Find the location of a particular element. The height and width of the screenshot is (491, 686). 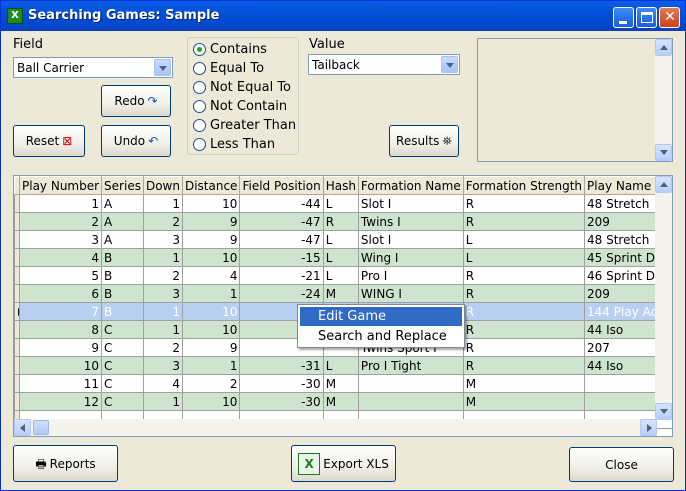

minimize-button is located at coordinates (623, 17).